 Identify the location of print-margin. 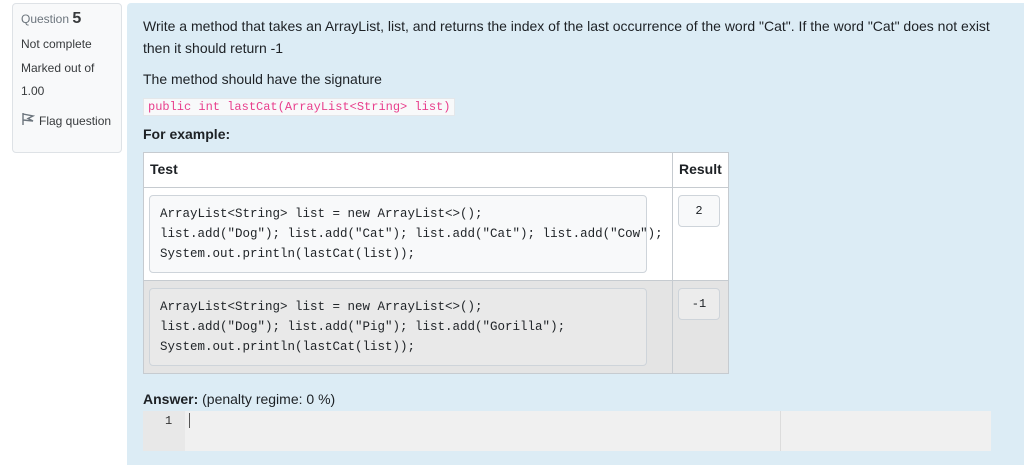
(780, 431).